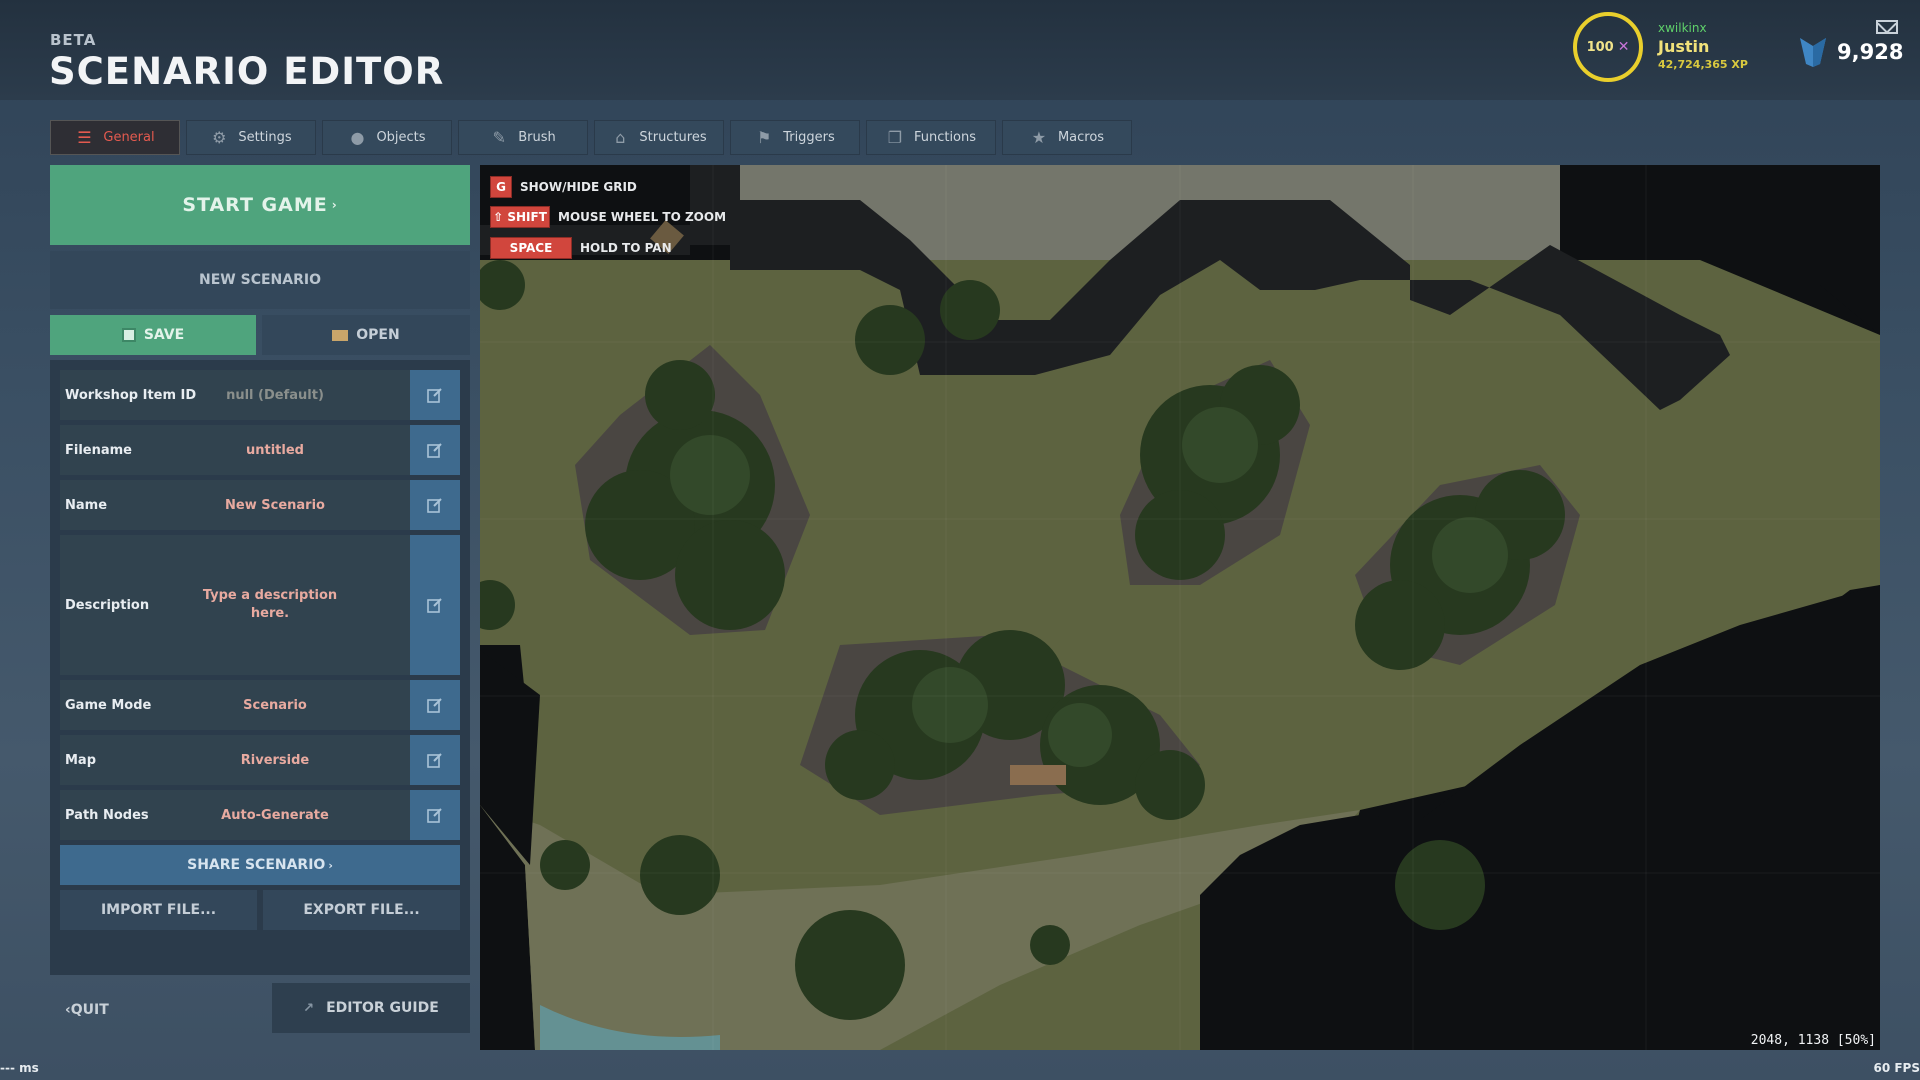  I want to click on key-space: SPACE, so click(531, 248).